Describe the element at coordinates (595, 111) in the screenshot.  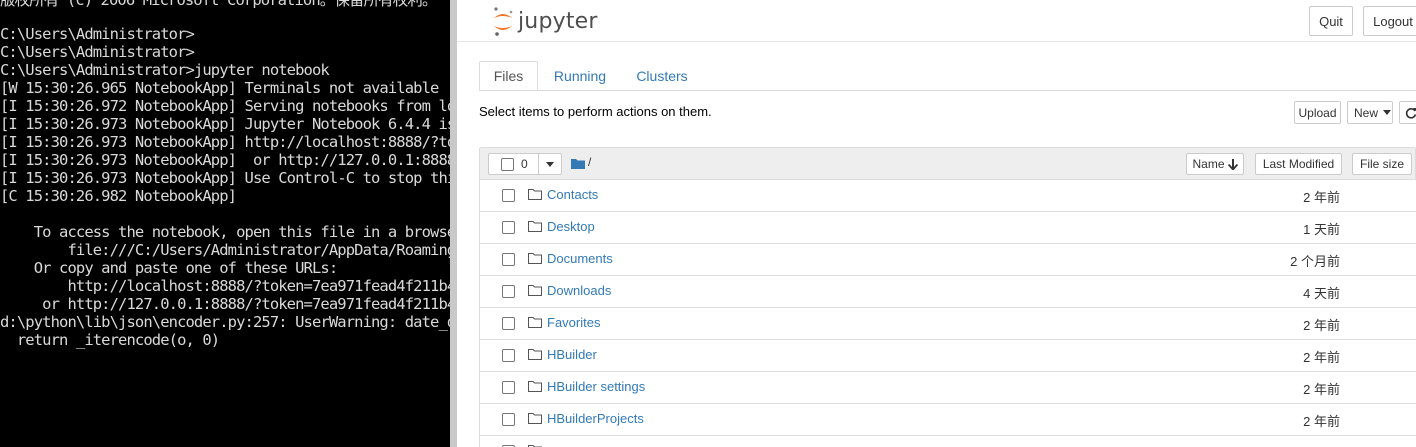
I see `instructions-text: Select items to perform actions on them.` at that location.